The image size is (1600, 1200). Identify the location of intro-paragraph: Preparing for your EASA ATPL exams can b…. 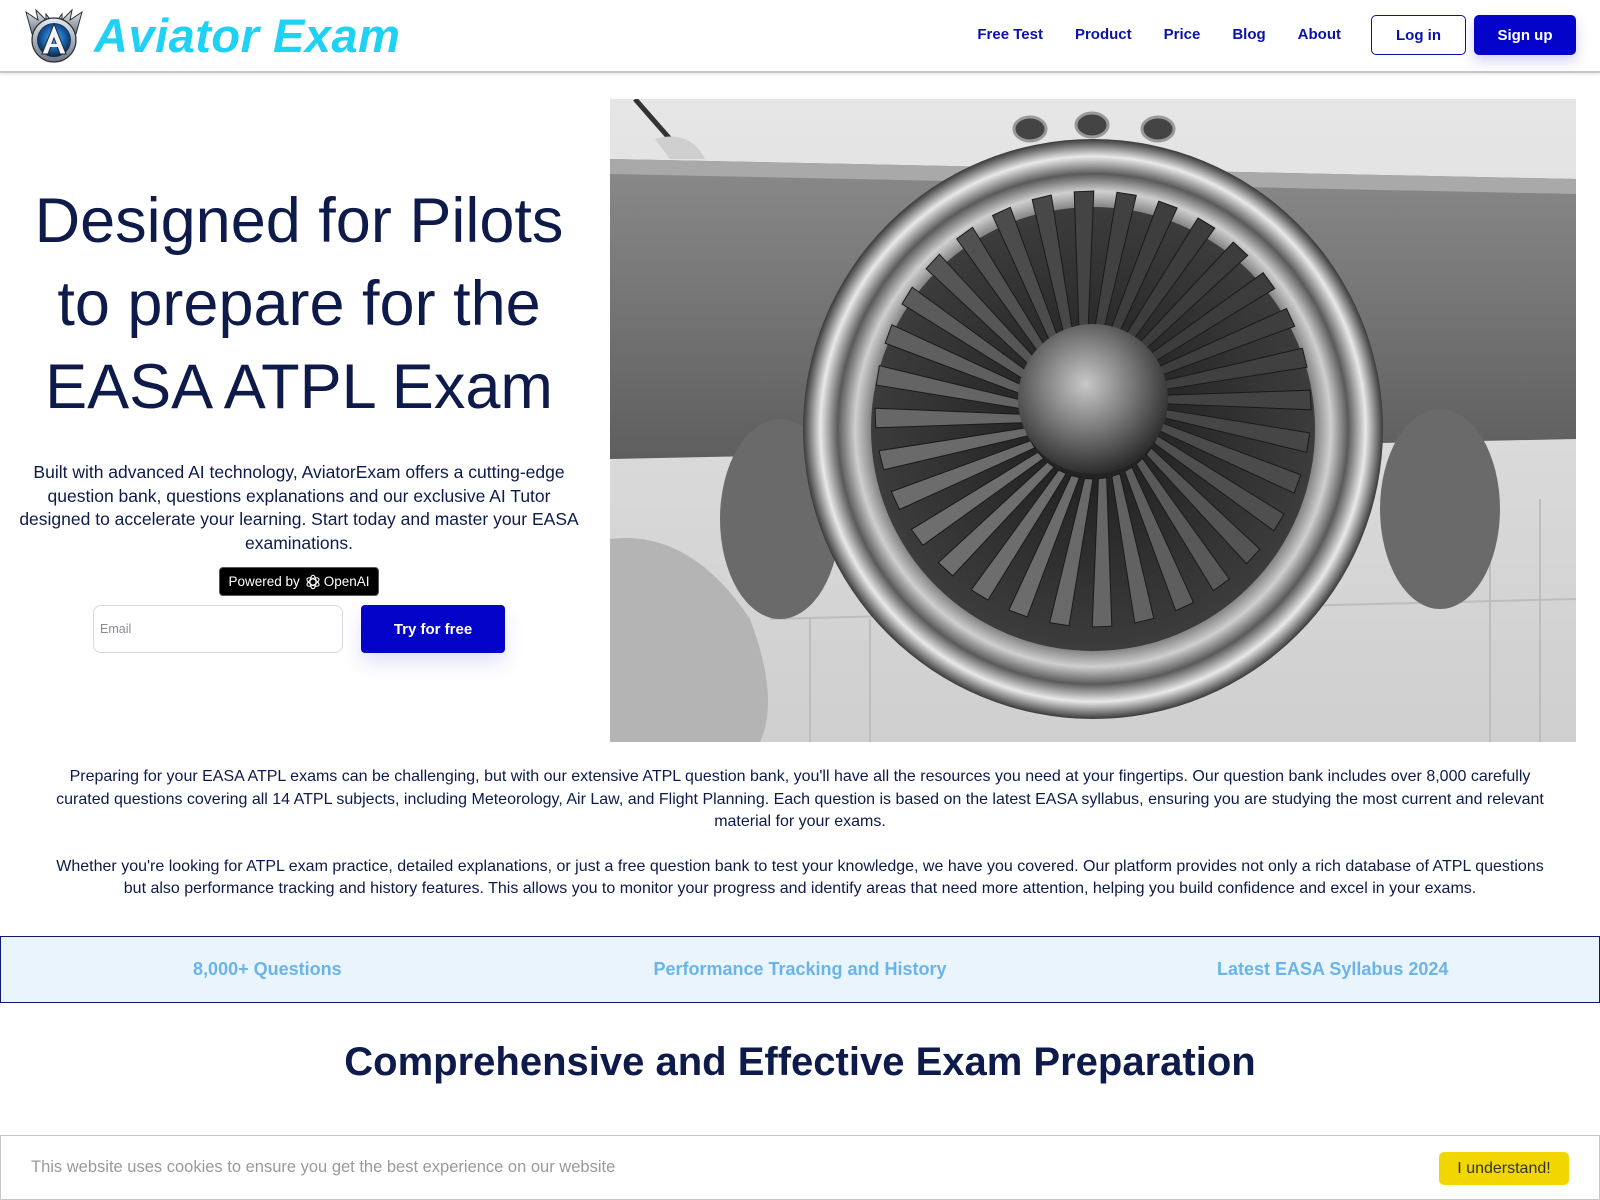
(800, 799).